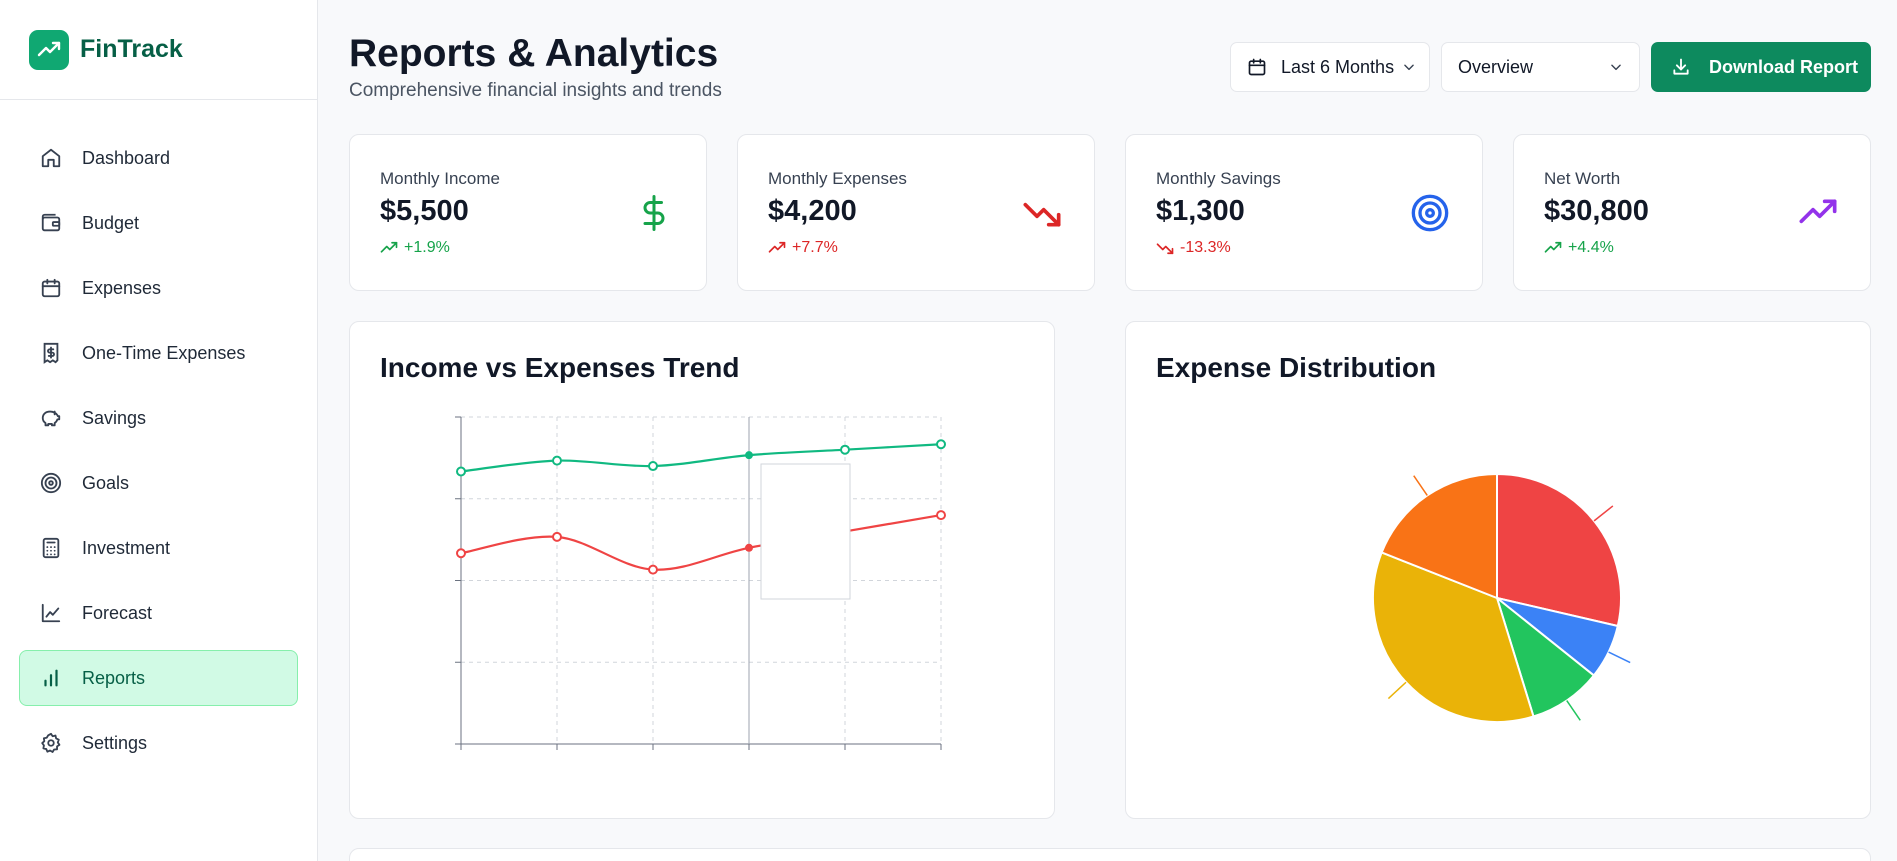 The image size is (1897, 861). I want to click on stat-card-monthly-income: Monthly Income $5,500 +1.9%, so click(528, 212).